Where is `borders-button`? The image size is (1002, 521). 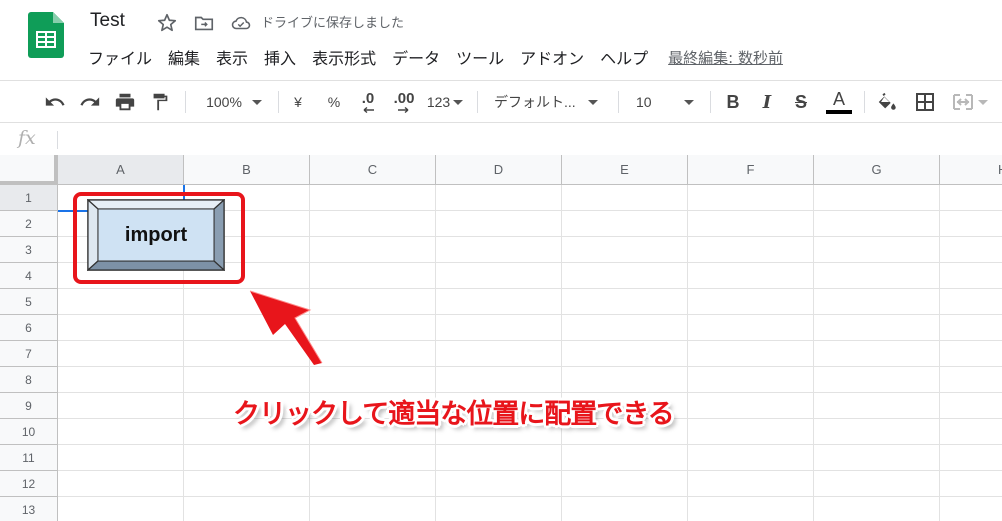 borders-button is located at coordinates (925, 102).